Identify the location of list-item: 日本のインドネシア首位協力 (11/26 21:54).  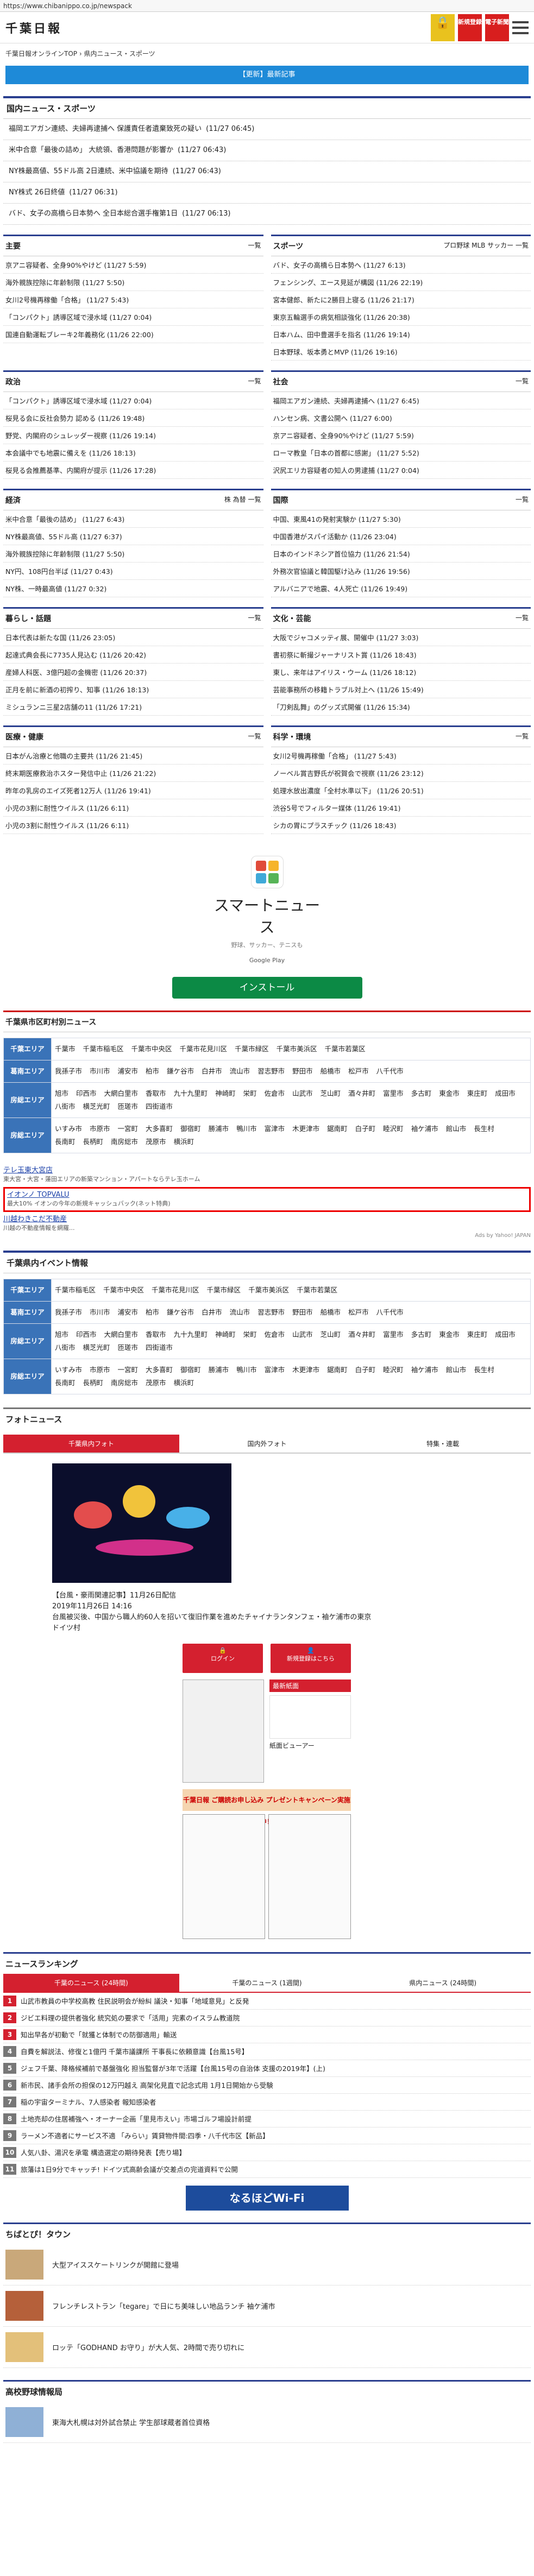
(401, 554).